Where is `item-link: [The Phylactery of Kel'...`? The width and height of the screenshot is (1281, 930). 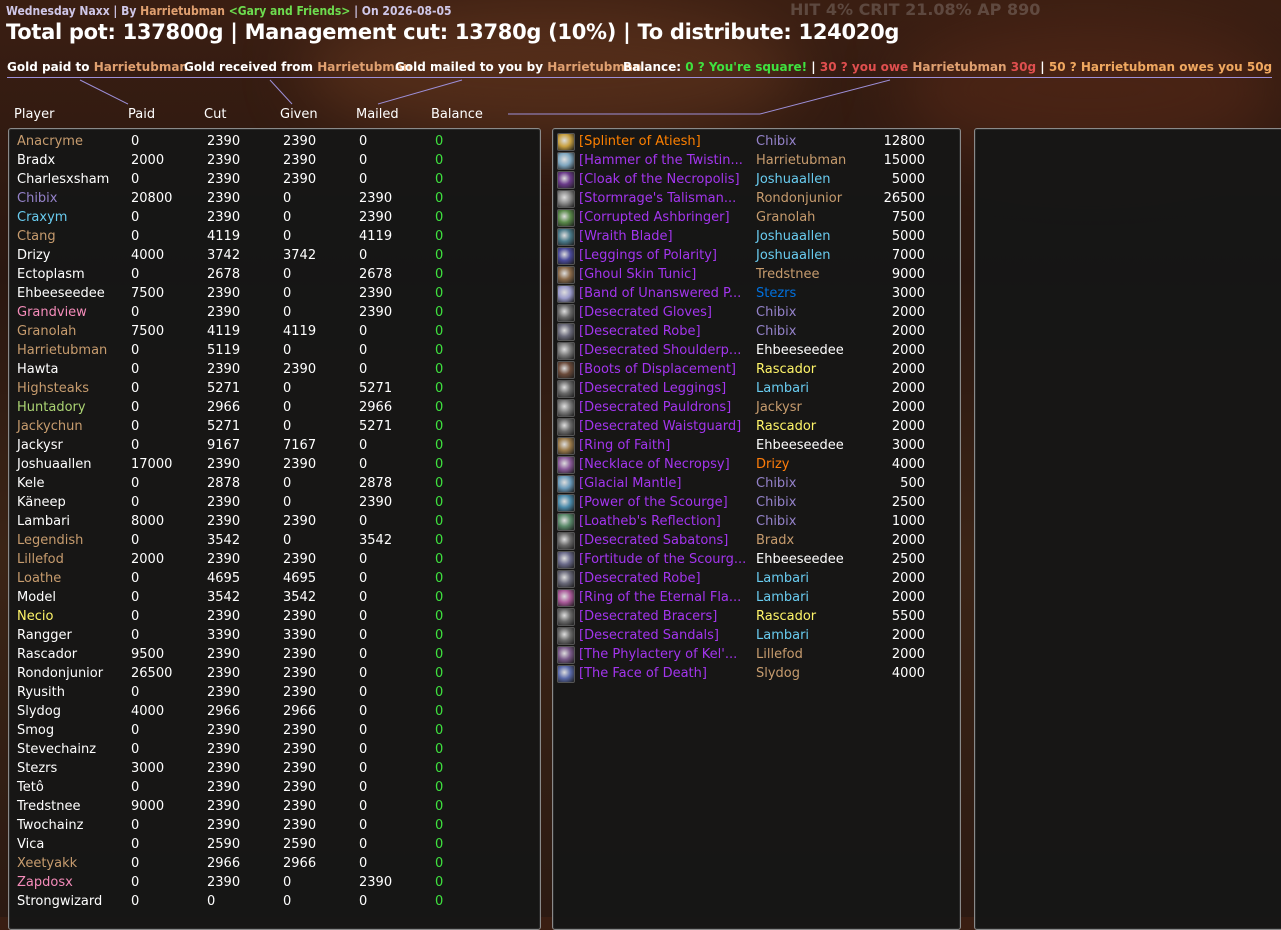 item-link: [The Phylactery of Kel'... is located at coordinates (658, 654).